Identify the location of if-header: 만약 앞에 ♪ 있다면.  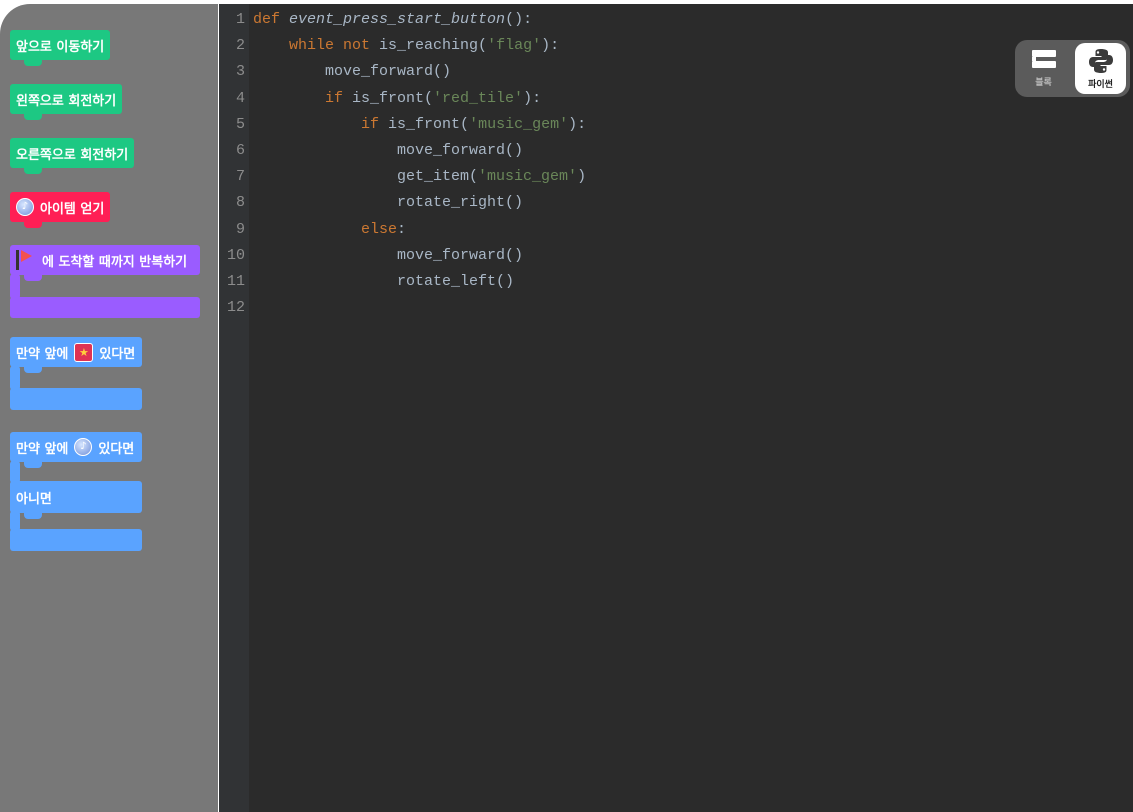
(76, 450).